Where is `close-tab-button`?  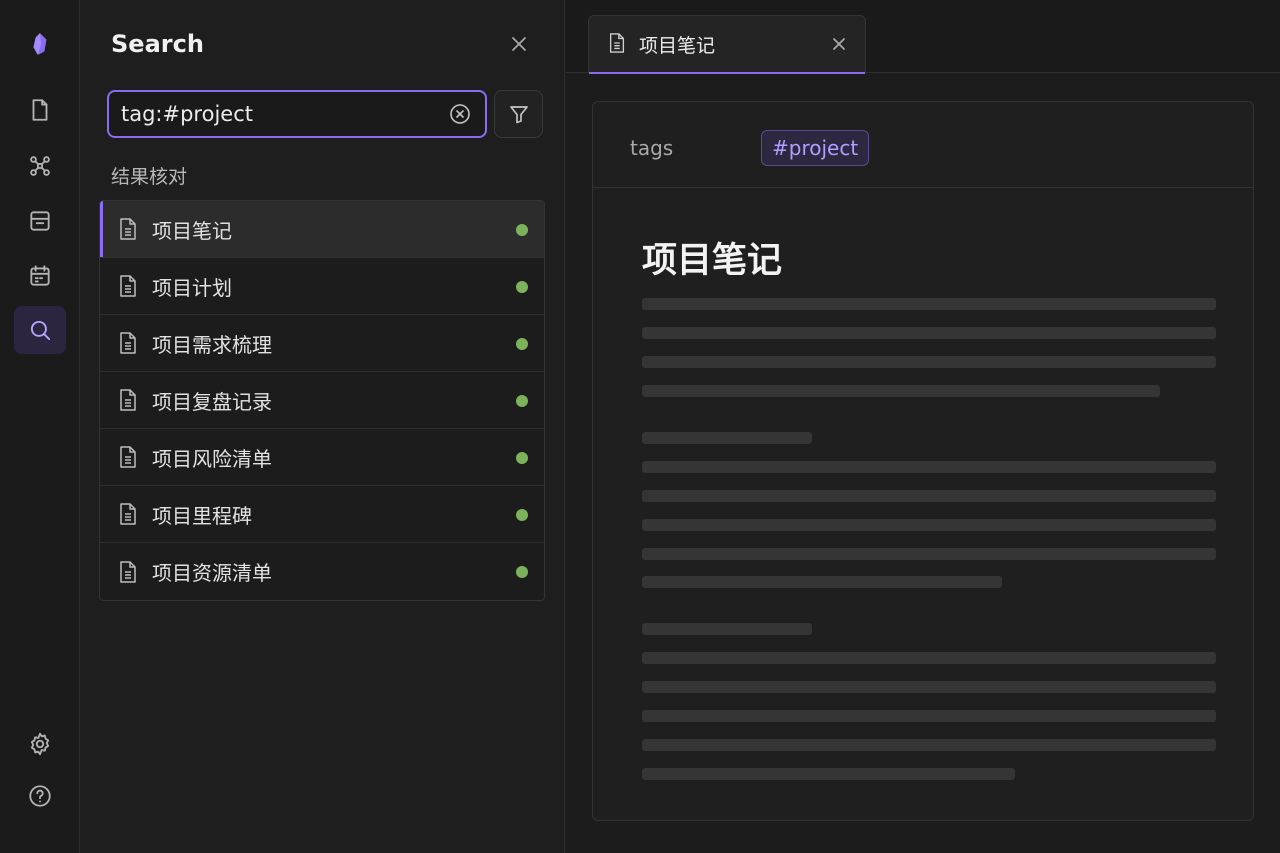
close-tab-button is located at coordinates (839, 44).